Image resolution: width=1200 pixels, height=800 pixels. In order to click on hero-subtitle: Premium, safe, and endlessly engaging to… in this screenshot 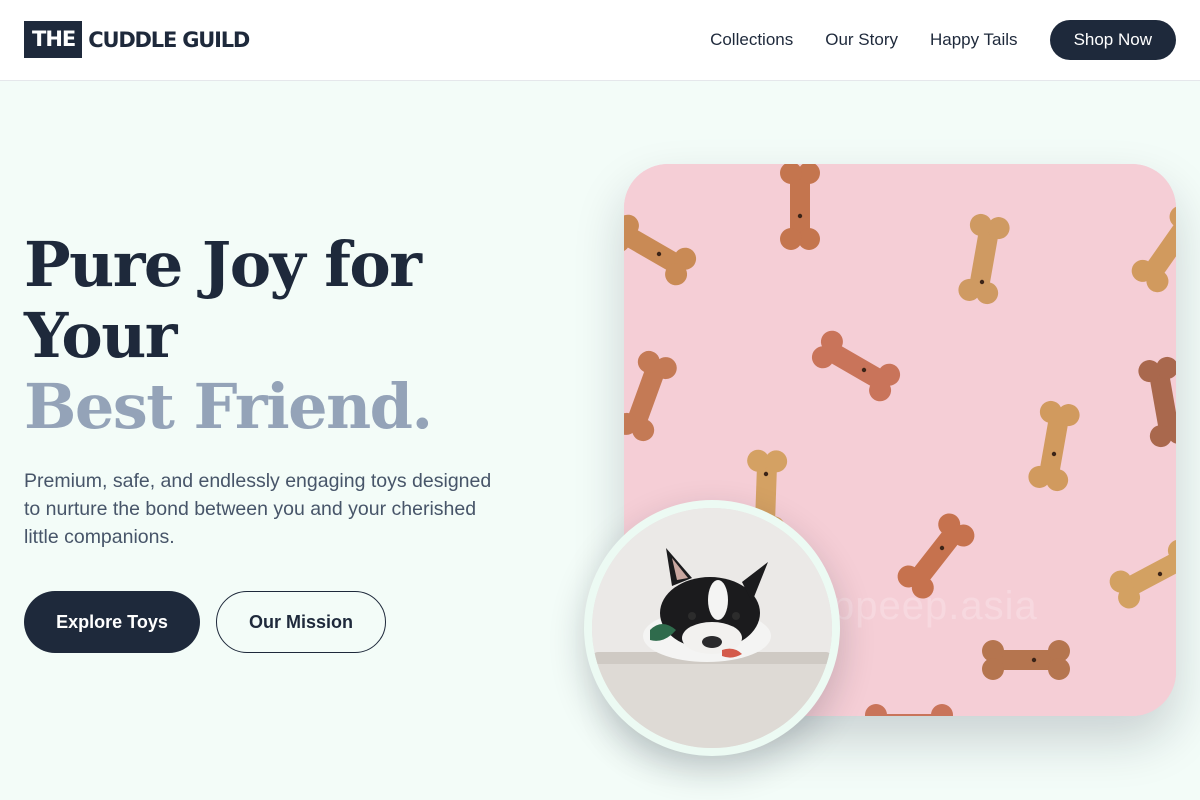, I will do `click(258, 509)`.